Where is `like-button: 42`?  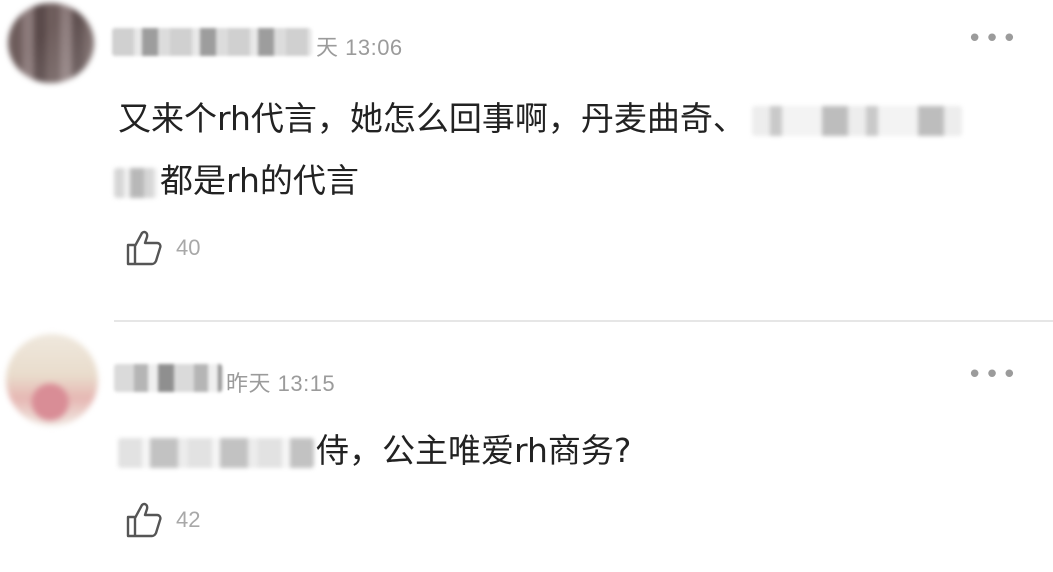
like-button: 42 is located at coordinates (162, 520).